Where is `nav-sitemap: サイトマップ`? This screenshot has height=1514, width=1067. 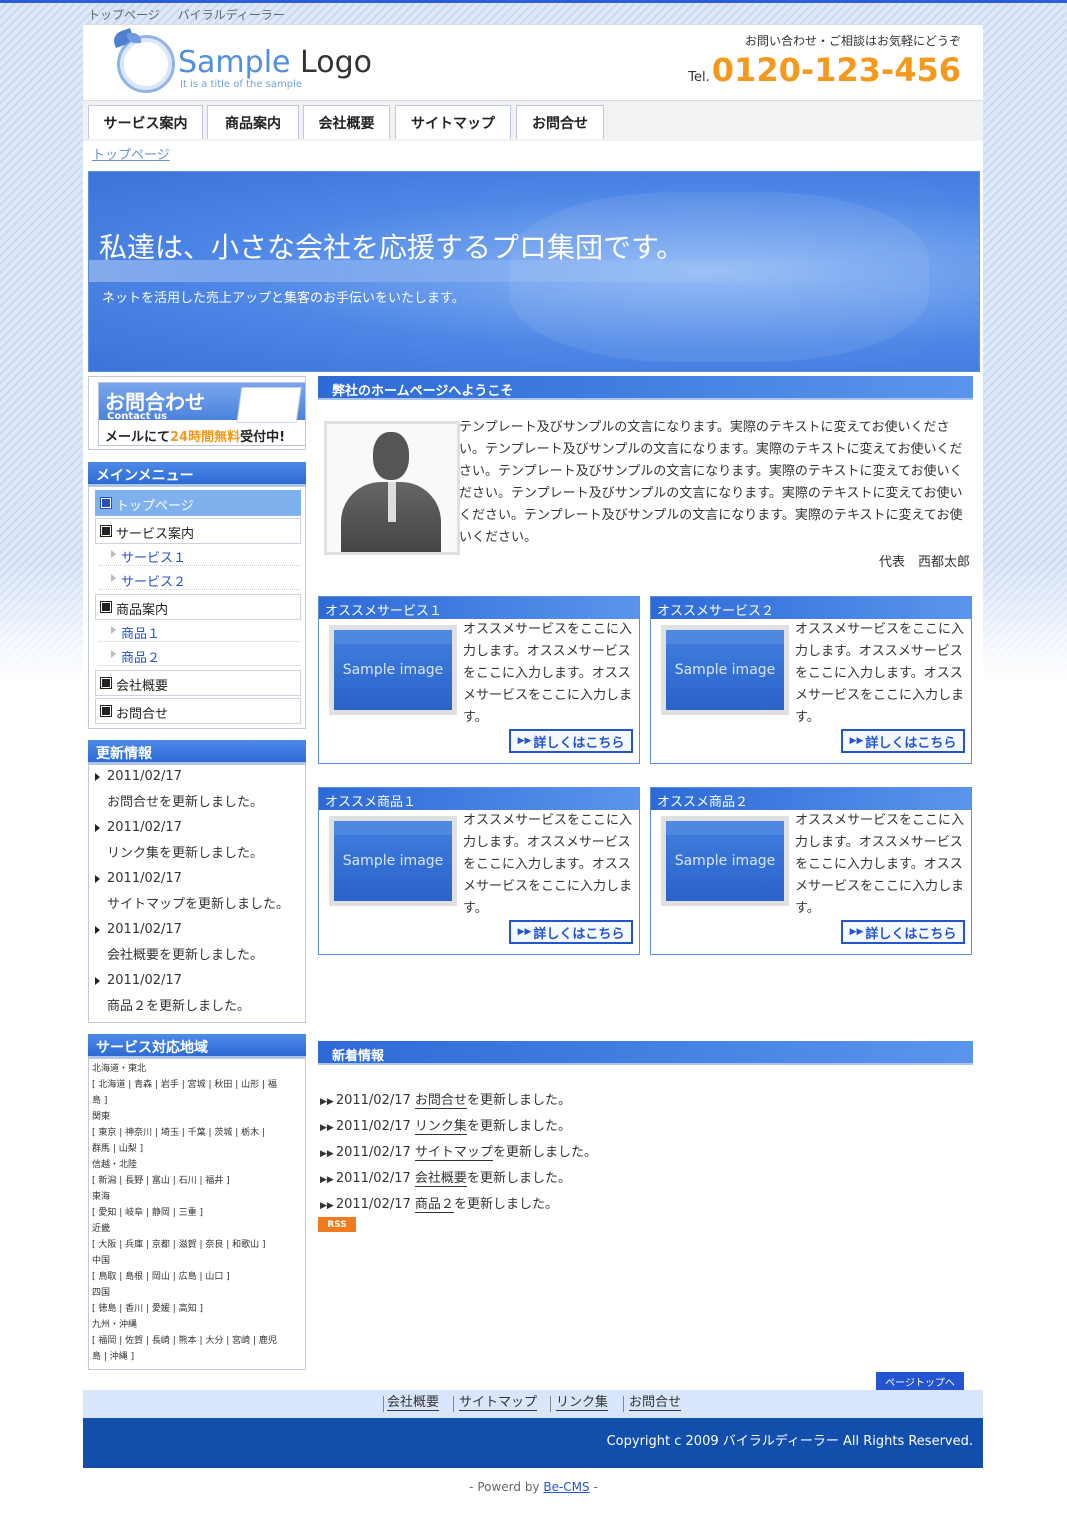 nav-sitemap: サイトマップ is located at coordinates (453, 122).